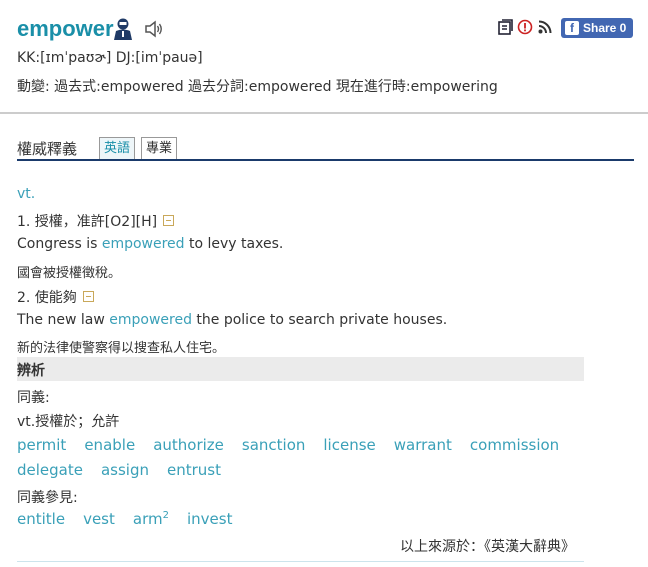 The width and height of the screenshot is (648, 567). I want to click on see-also-list: entitle vest arm2 invest, so click(124, 519).